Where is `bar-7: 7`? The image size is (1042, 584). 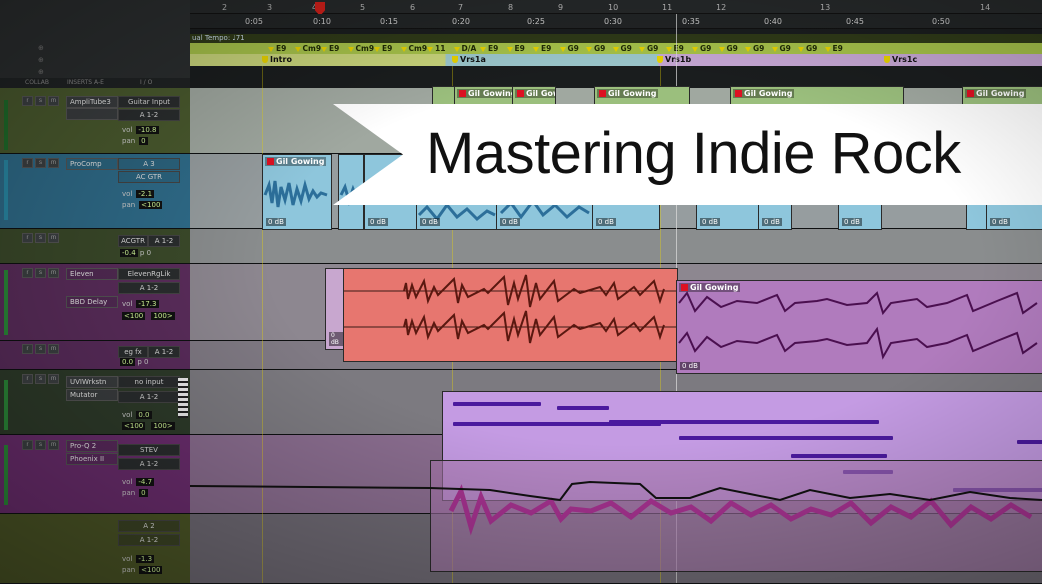 bar-7: 7 is located at coordinates (461, 7).